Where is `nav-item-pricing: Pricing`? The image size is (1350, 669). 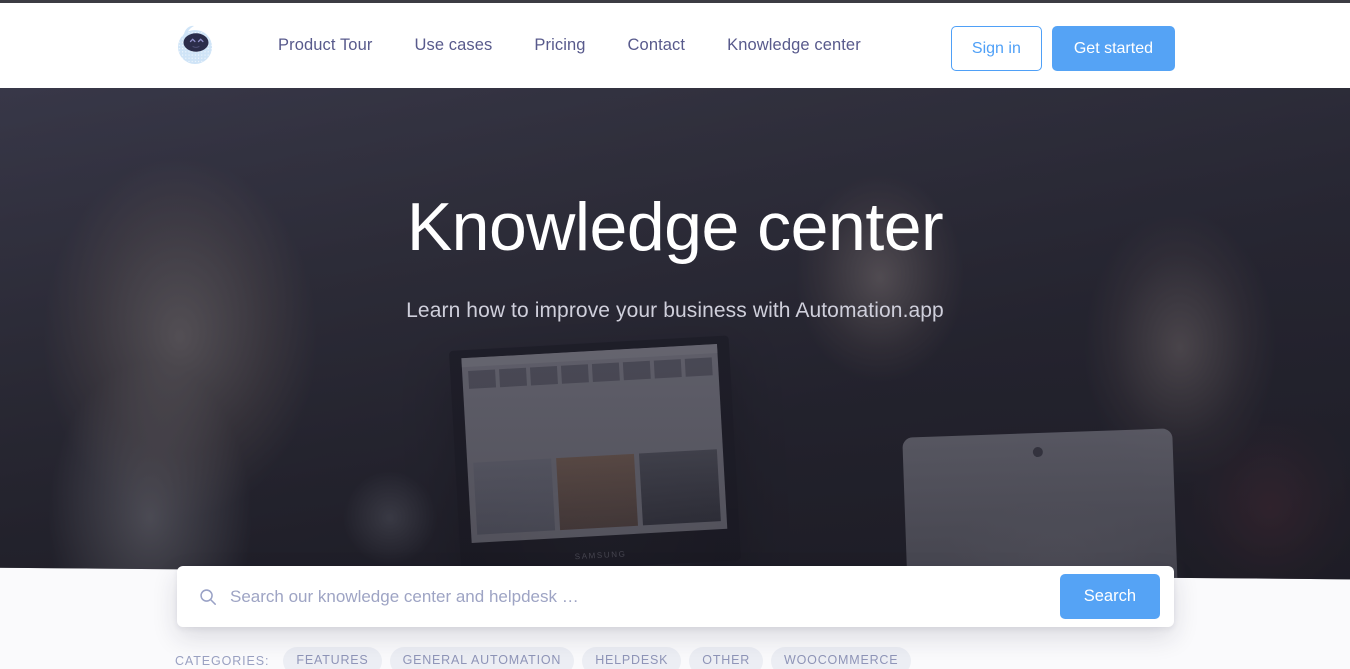
nav-item-pricing: Pricing is located at coordinates (559, 45).